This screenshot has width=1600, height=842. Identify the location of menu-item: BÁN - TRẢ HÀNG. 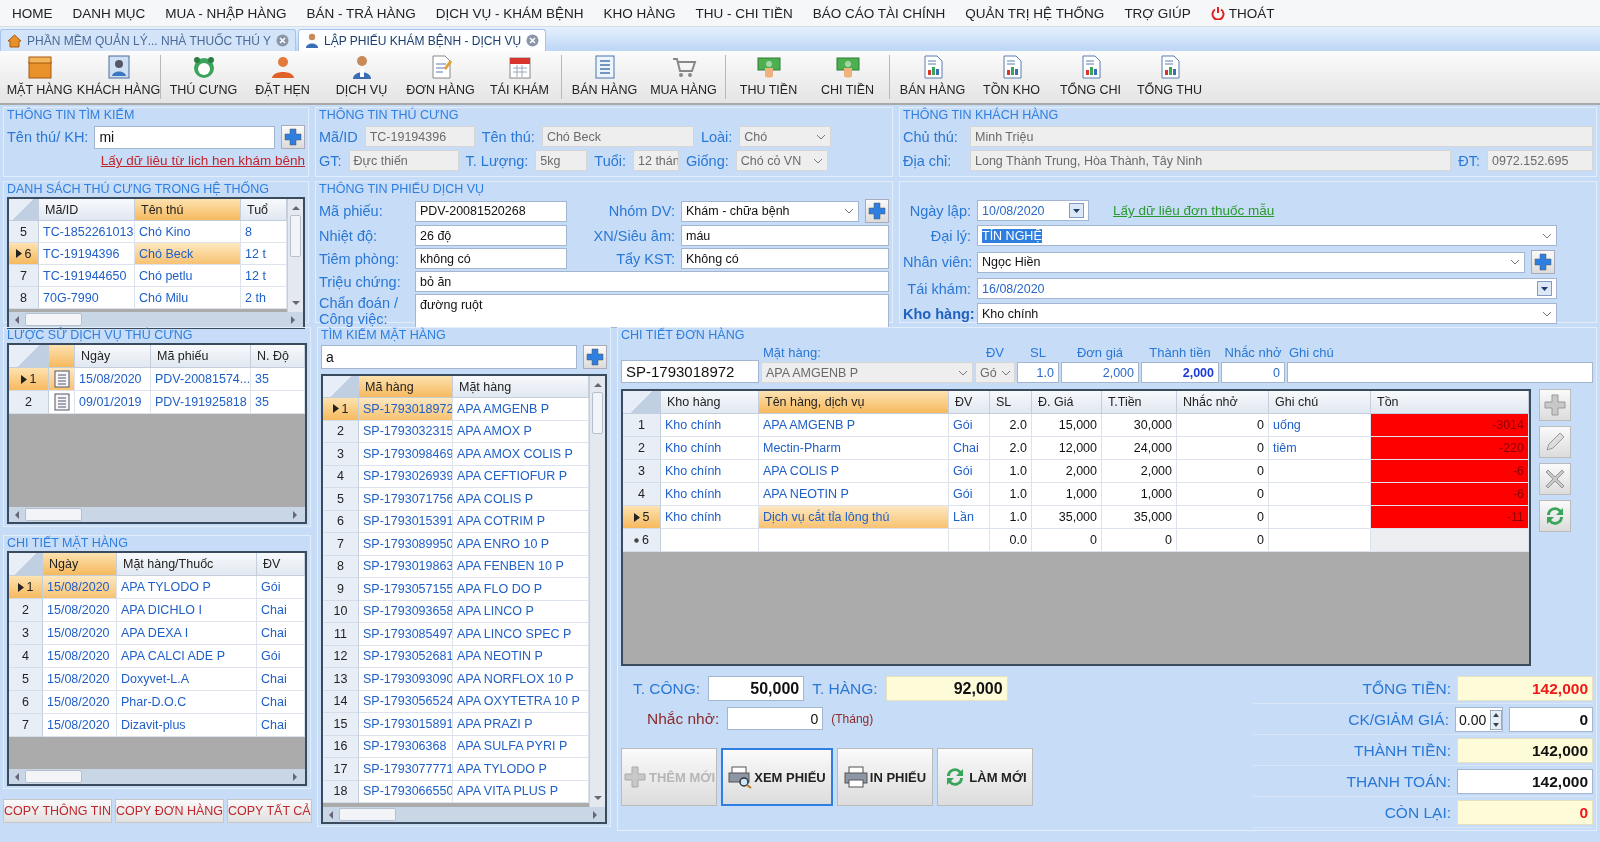
(361, 13).